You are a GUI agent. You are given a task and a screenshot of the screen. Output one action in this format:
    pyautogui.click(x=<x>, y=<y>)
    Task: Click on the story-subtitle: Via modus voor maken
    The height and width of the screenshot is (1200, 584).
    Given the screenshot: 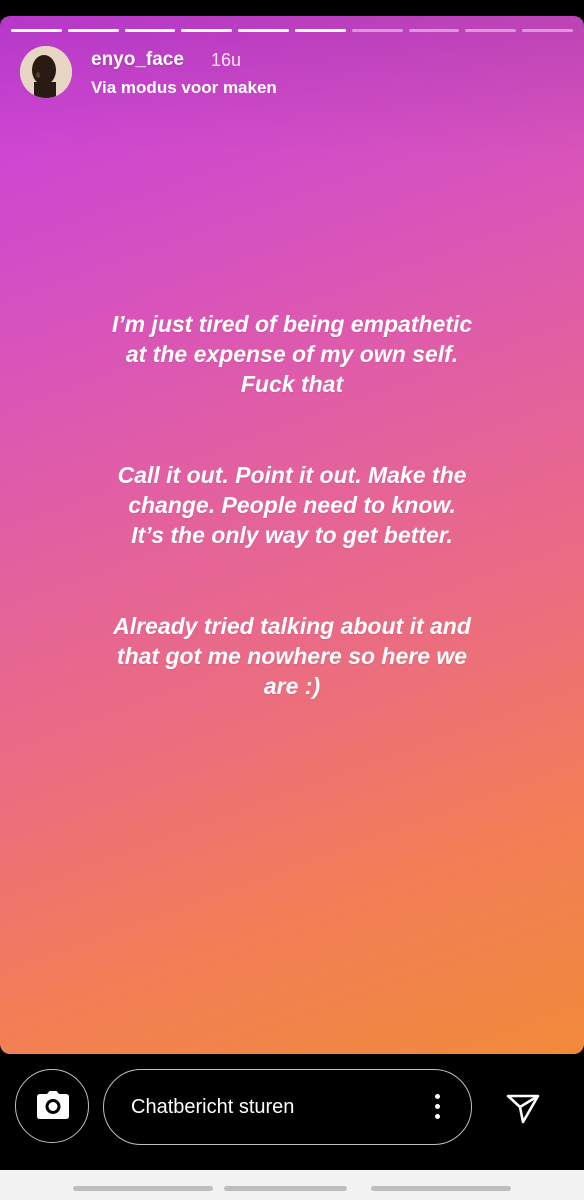 What is the action you would take?
    pyautogui.click(x=184, y=88)
    